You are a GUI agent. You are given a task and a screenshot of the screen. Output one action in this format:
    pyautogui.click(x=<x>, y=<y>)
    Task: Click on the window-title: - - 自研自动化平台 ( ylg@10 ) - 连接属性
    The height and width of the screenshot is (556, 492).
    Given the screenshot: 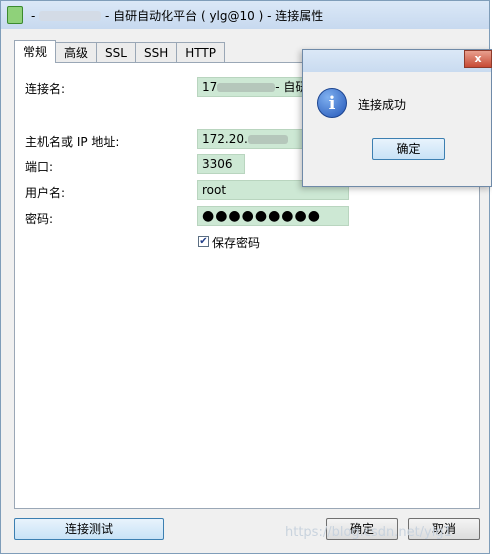 What is the action you would take?
    pyautogui.click(x=177, y=15)
    